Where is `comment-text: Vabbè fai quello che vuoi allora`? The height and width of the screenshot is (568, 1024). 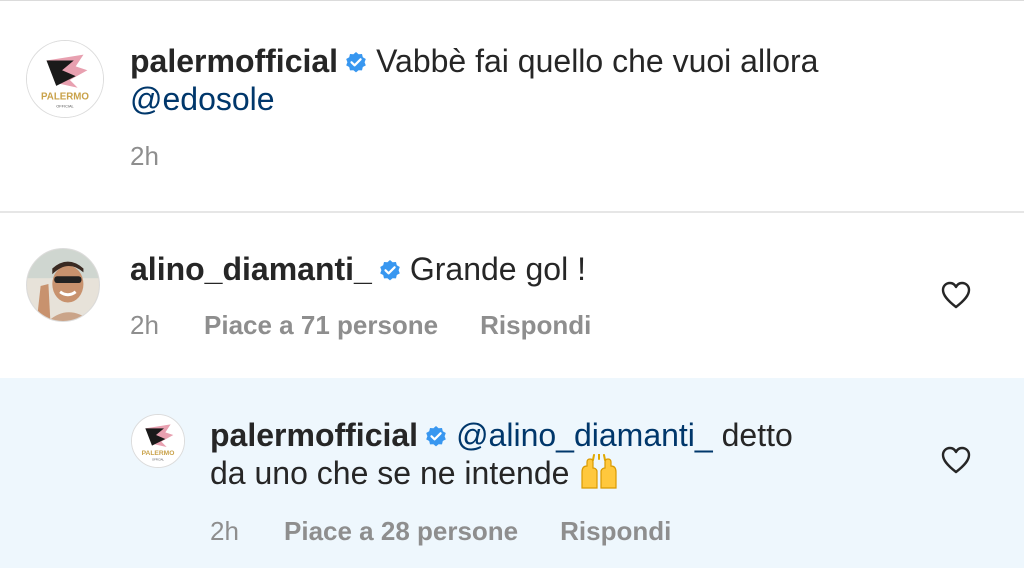 comment-text: Vabbè fai quello che vuoi allora is located at coordinates (597, 61).